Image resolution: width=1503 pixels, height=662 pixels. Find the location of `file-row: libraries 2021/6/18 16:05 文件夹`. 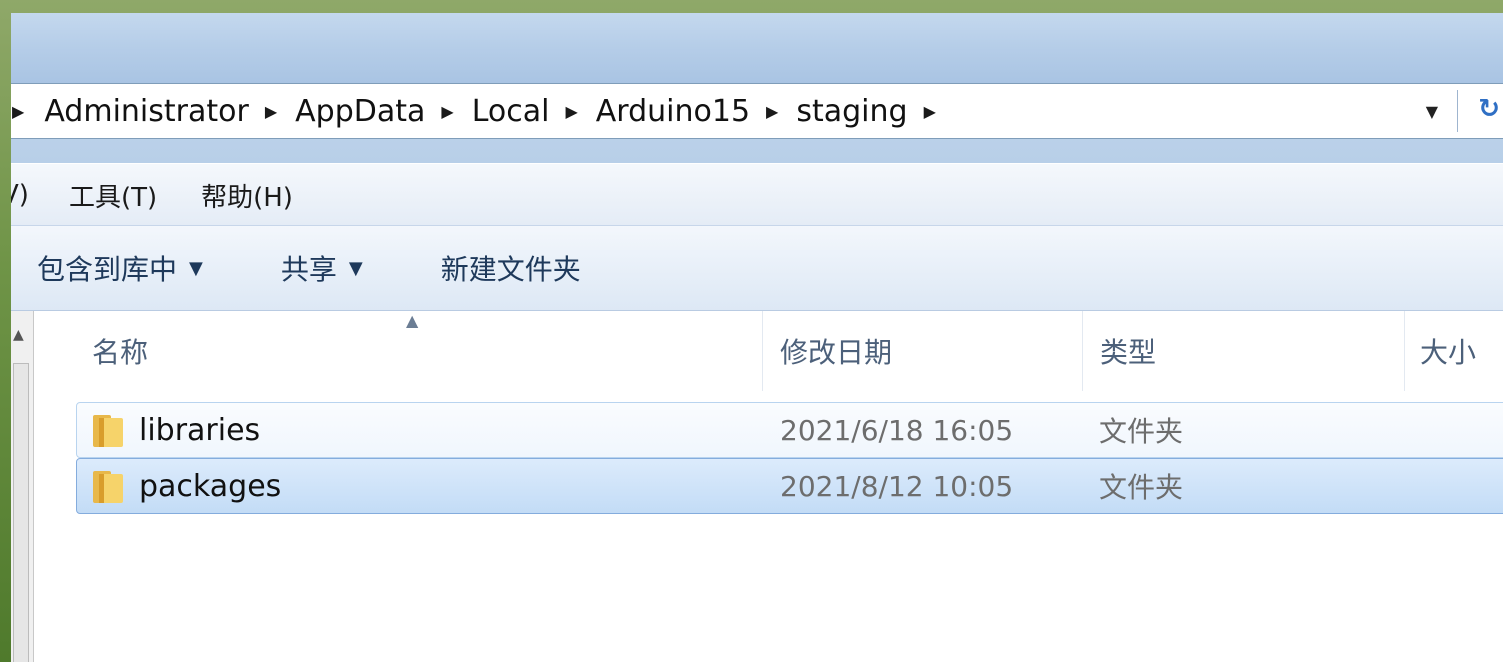

file-row: libraries 2021/6/18 16:05 文件夹 is located at coordinates (789, 430).